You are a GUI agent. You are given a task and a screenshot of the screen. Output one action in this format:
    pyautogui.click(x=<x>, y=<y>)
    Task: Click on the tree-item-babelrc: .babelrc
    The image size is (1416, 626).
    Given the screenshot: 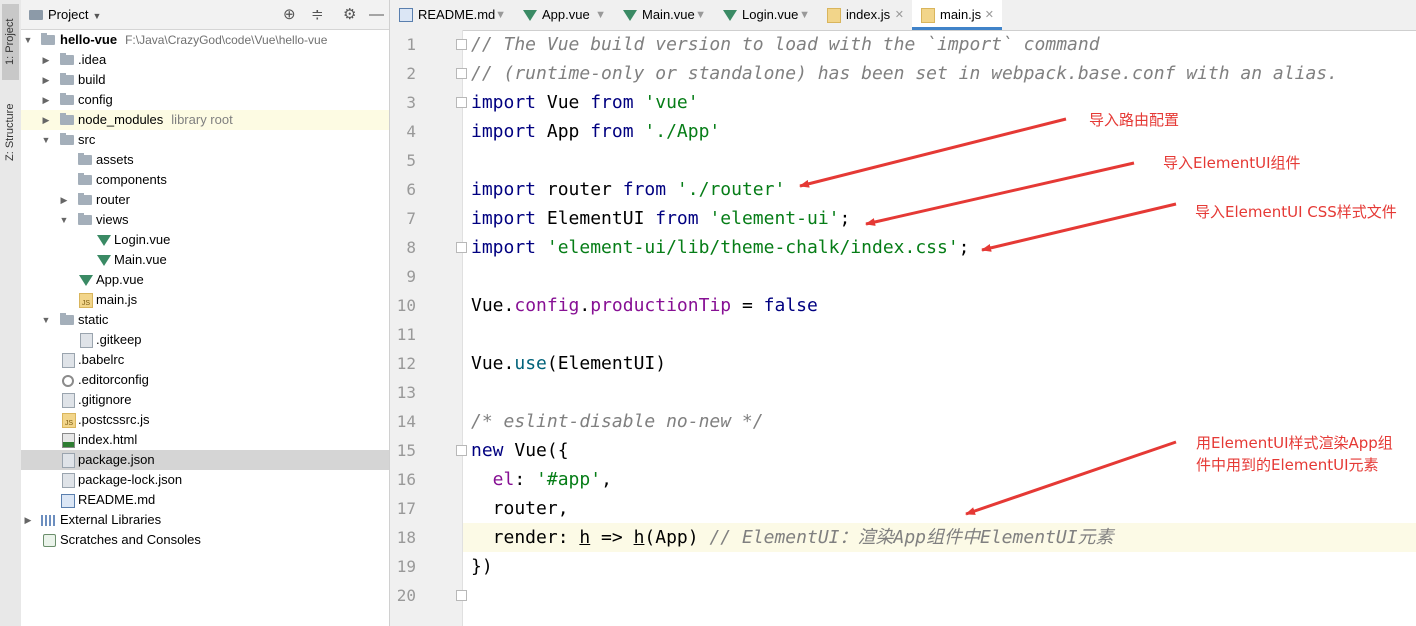 What is the action you would take?
    pyautogui.click(x=205, y=360)
    